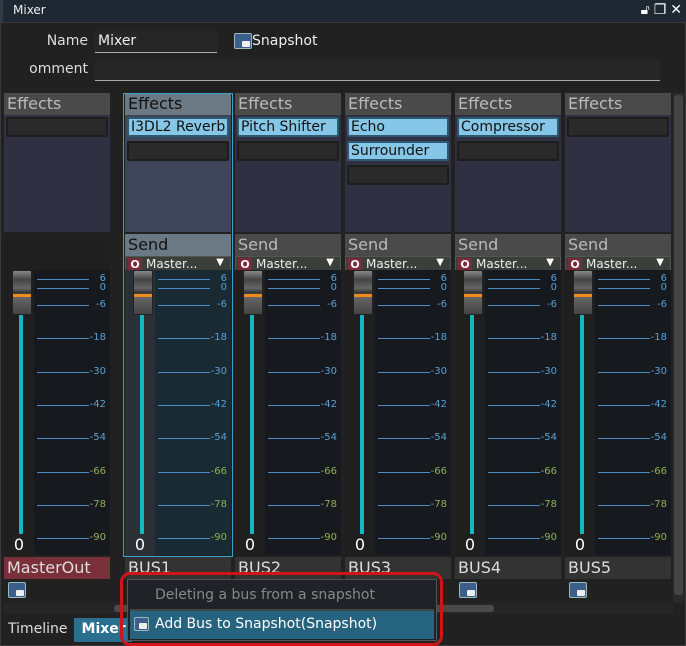  Describe the element at coordinates (508, 127) in the screenshot. I see `effect-slot: Compressor` at that location.